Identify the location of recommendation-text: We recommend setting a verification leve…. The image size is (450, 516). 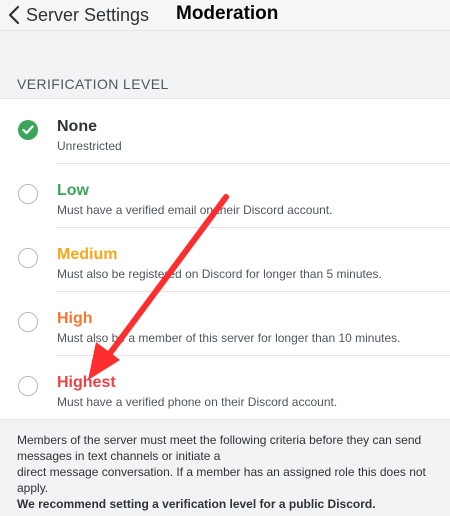
(196, 504).